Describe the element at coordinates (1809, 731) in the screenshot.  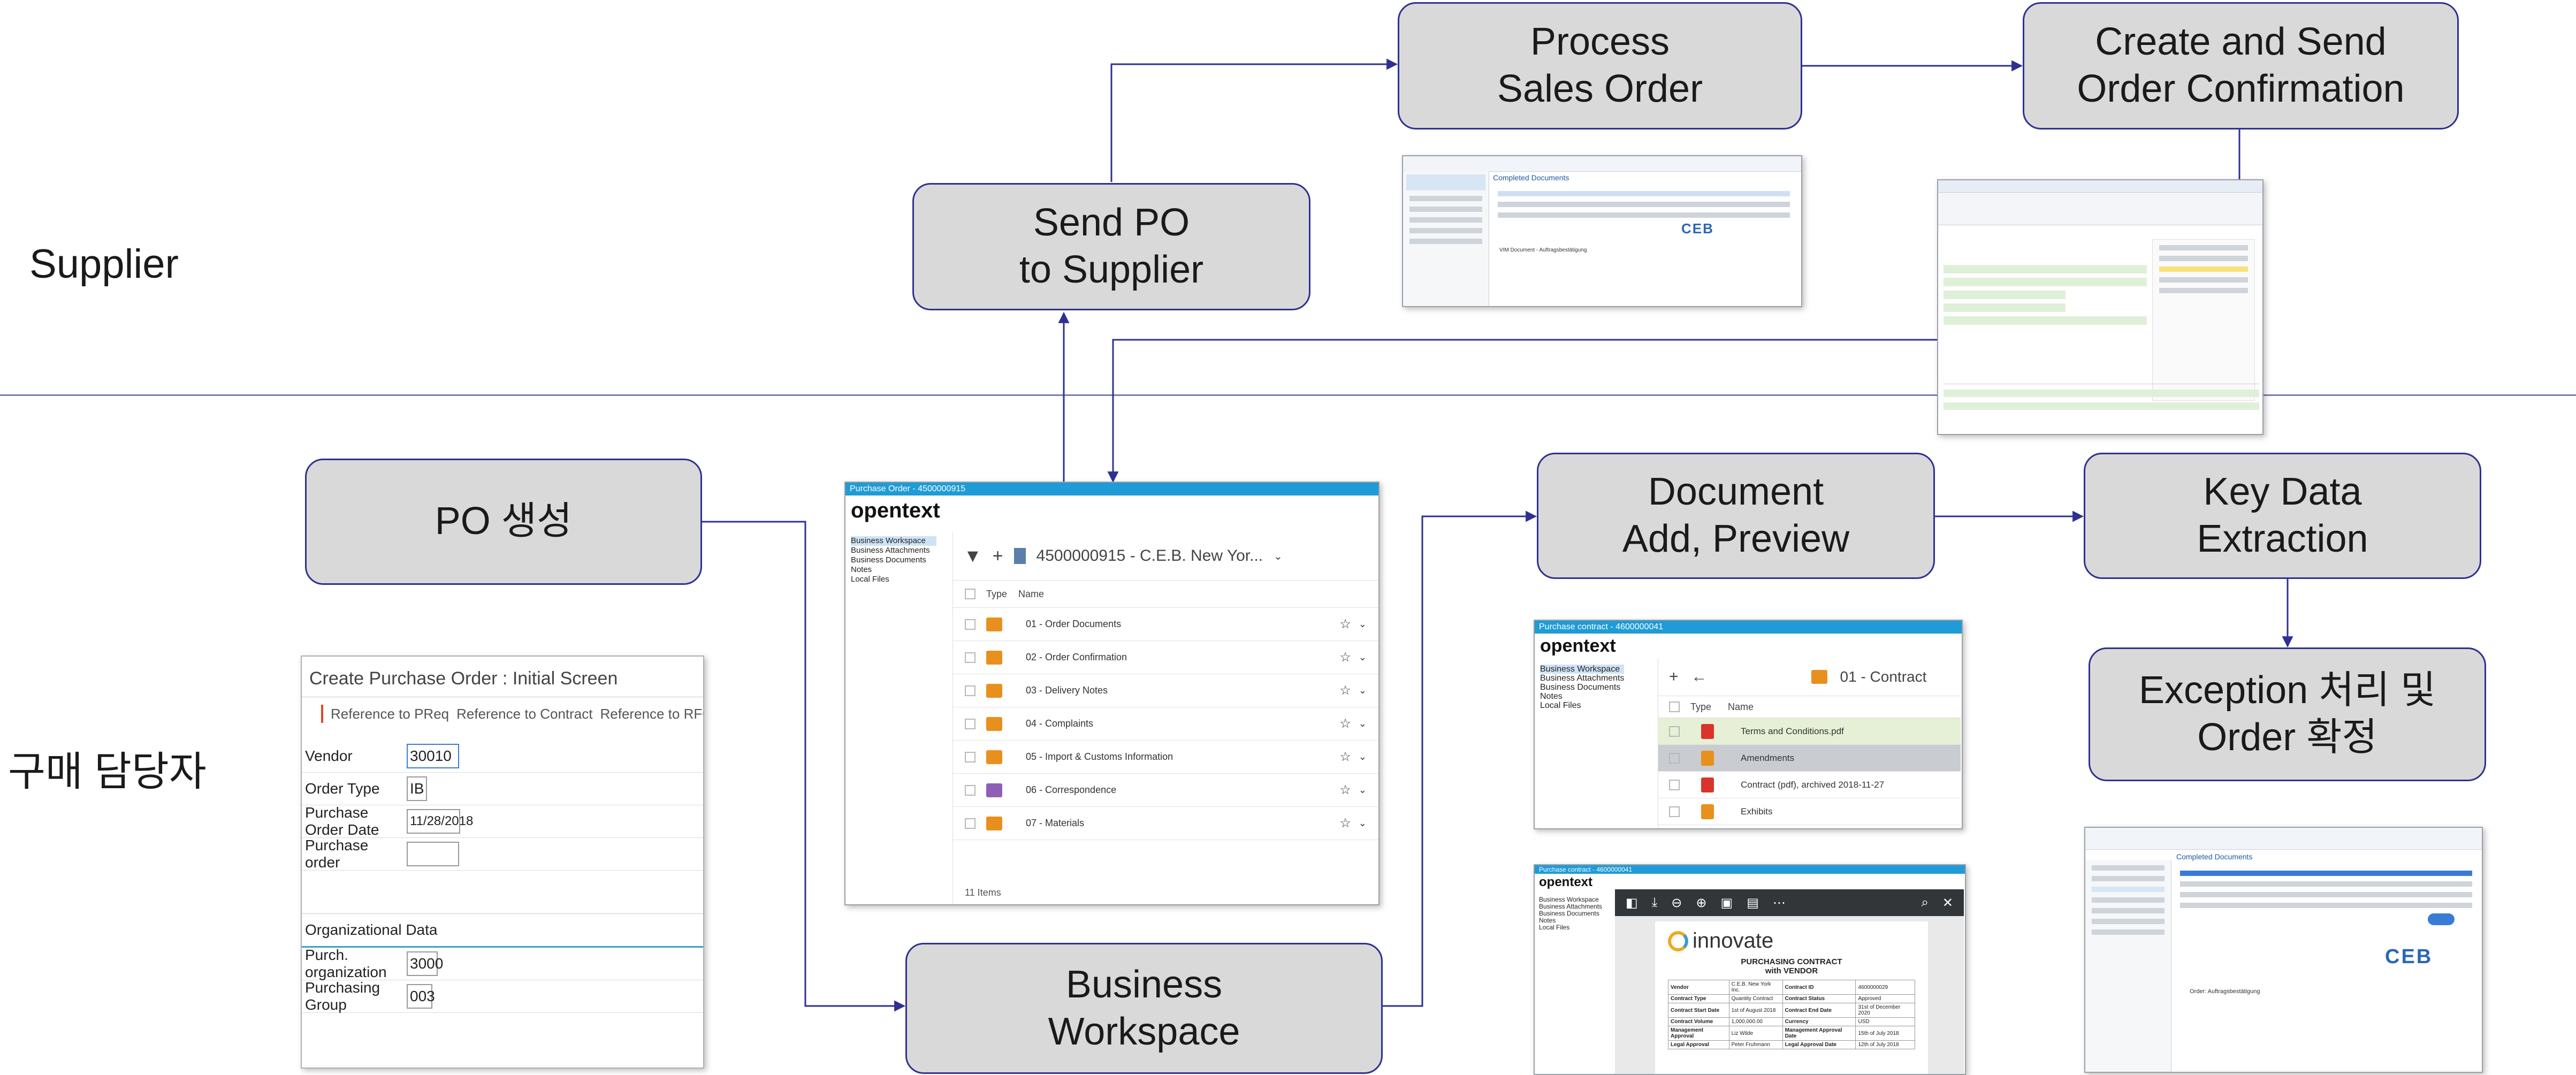
I see `contract-file-row: Terms and Conditions.pdf` at that location.